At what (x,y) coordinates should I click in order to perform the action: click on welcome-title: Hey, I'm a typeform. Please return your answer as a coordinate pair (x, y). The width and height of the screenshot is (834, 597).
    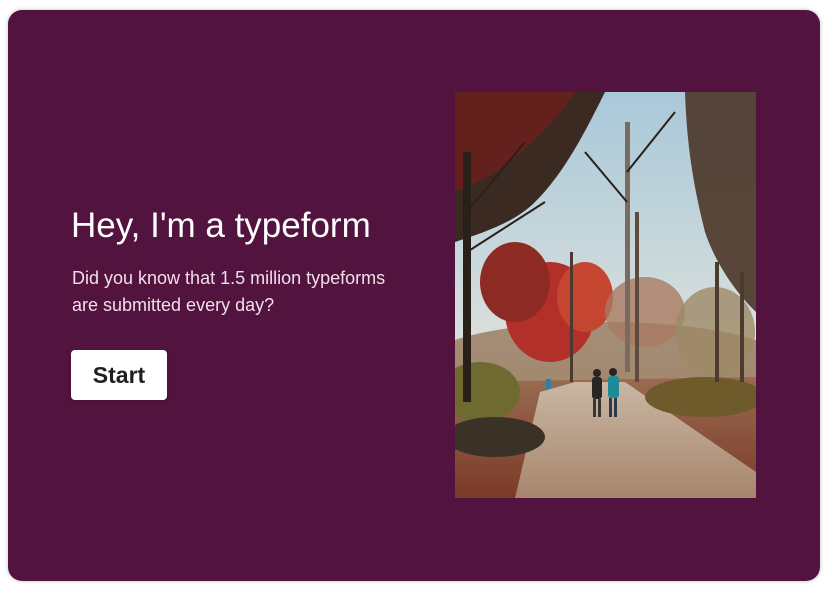
    Looking at the image, I should click on (221, 225).